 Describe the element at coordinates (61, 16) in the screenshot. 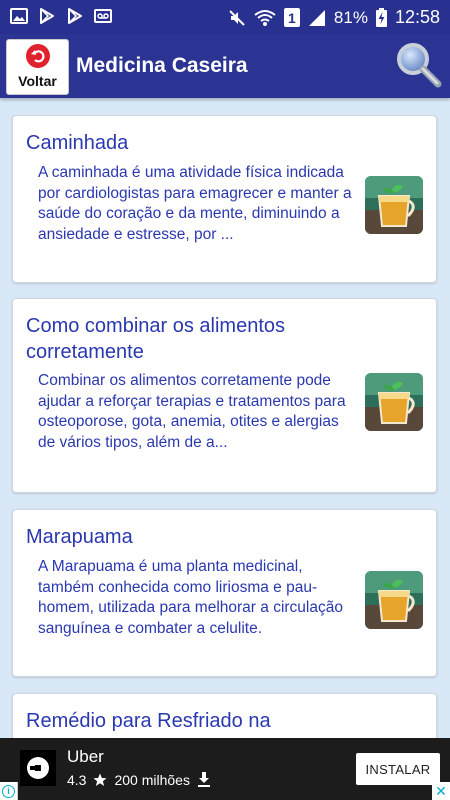

I see `notification-icons` at that location.